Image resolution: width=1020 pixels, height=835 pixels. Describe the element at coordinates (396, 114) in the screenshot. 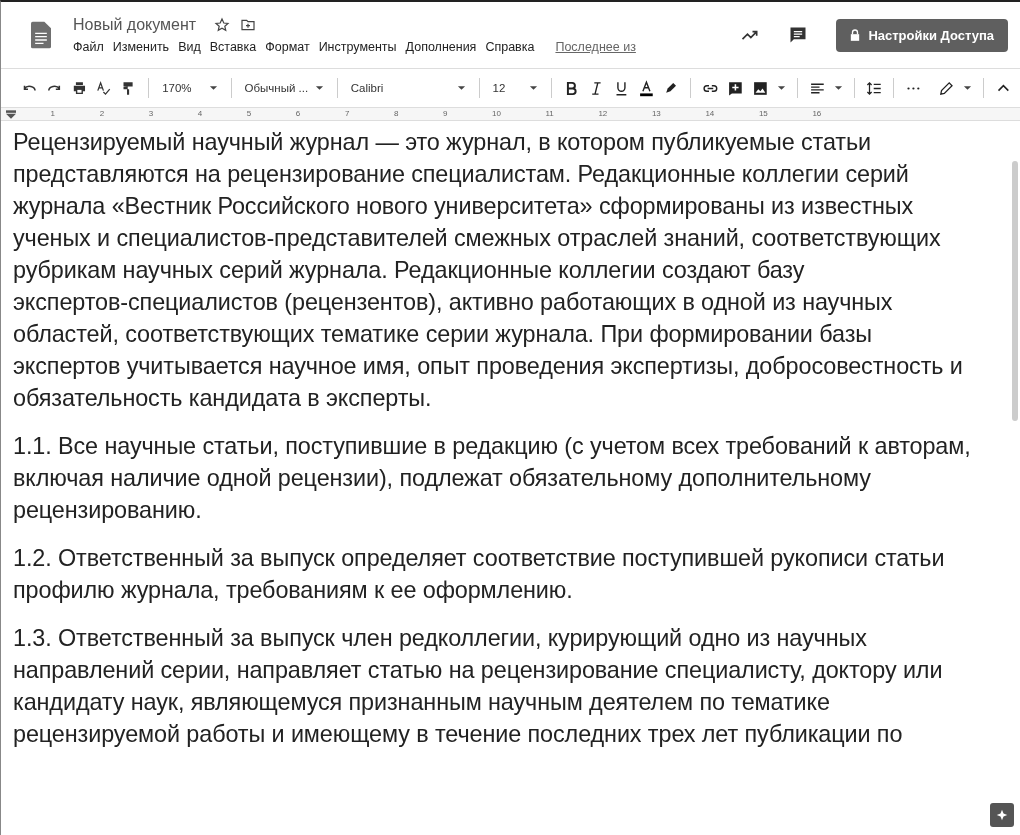

I see `ruler-number: 8` at that location.